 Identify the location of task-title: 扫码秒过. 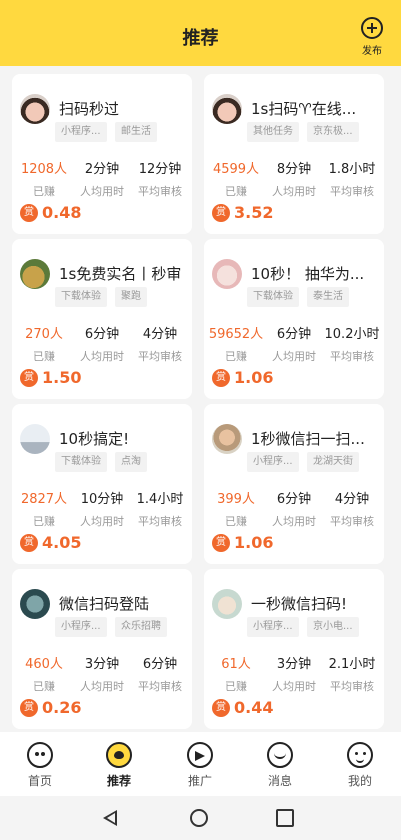
(89, 109).